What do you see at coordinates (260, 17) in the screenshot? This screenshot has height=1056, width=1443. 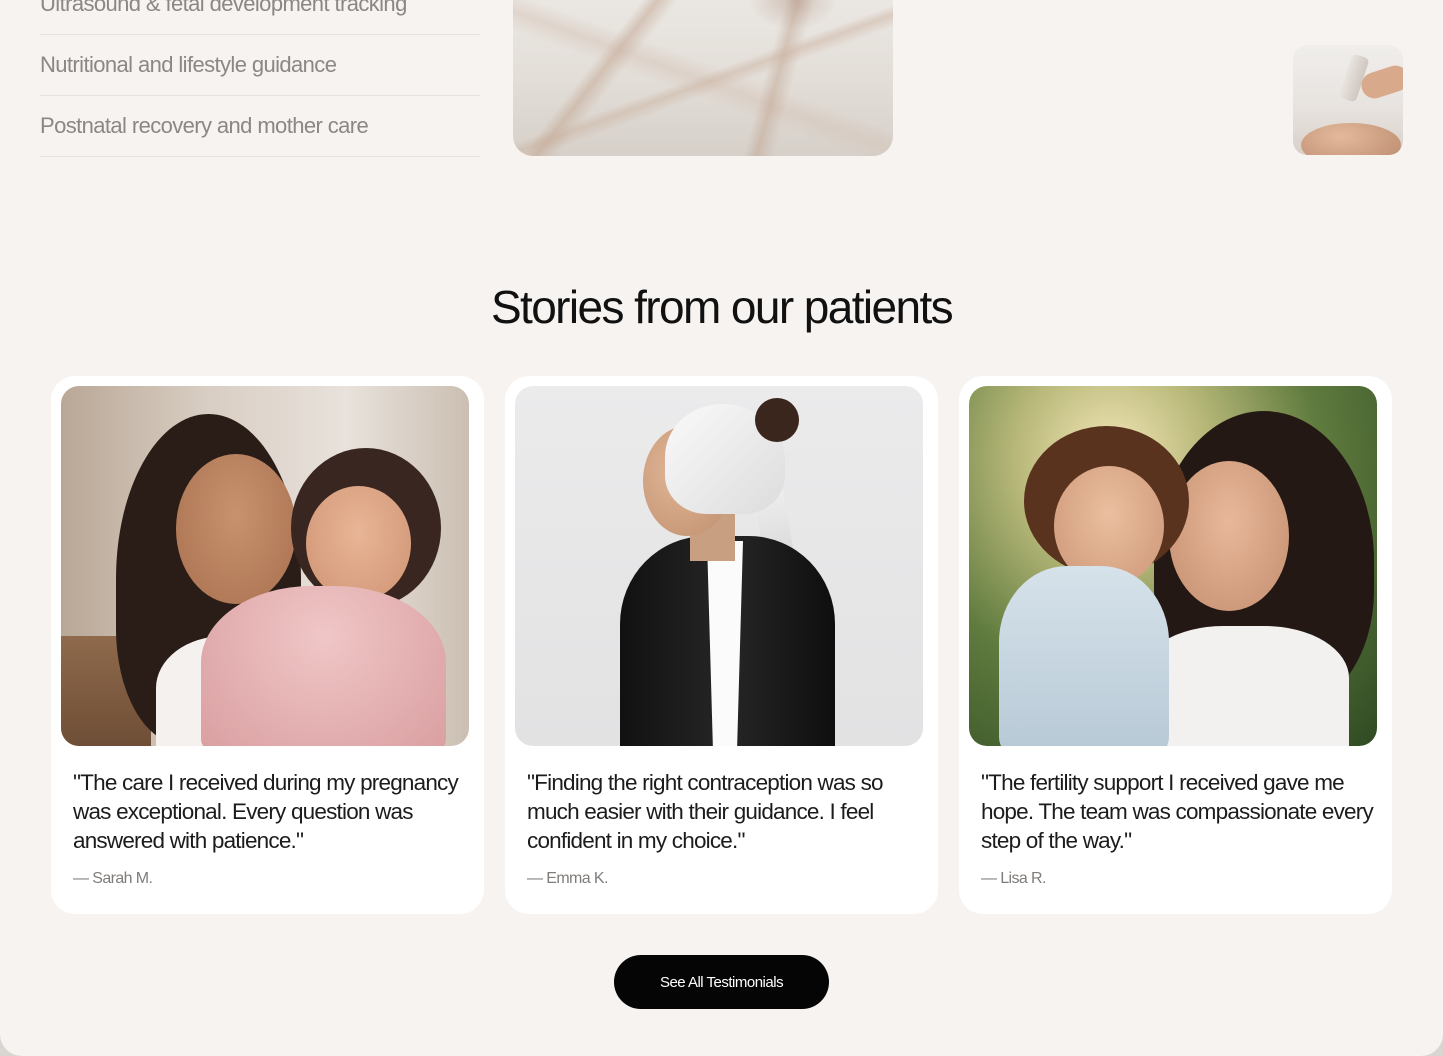 I see `service-item-ultrasound: Ultrasound & fetal development tracking` at bounding box center [260, 17].